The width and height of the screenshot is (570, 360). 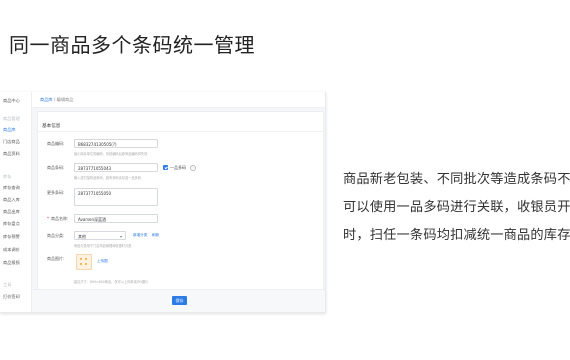 I want to click on name-label: * 商品名称:, so click(x=57, y=219).